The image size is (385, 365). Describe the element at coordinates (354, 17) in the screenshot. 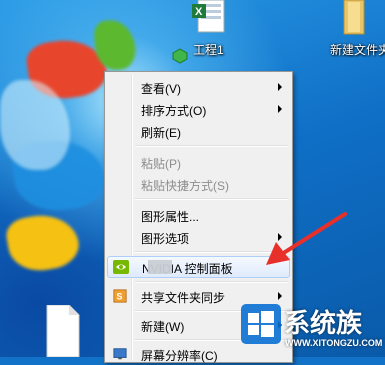

I see `folder-icon` at that location.